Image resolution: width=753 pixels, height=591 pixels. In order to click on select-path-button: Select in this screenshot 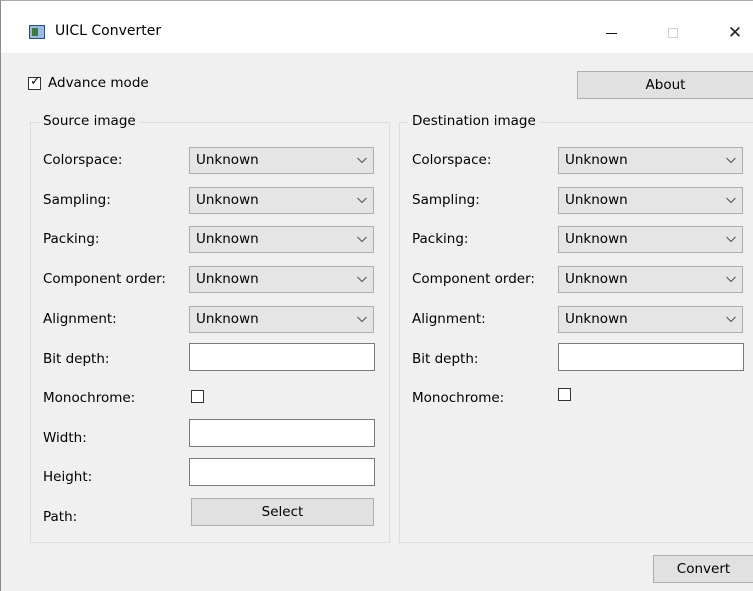, I will do `click(282, 512)`.